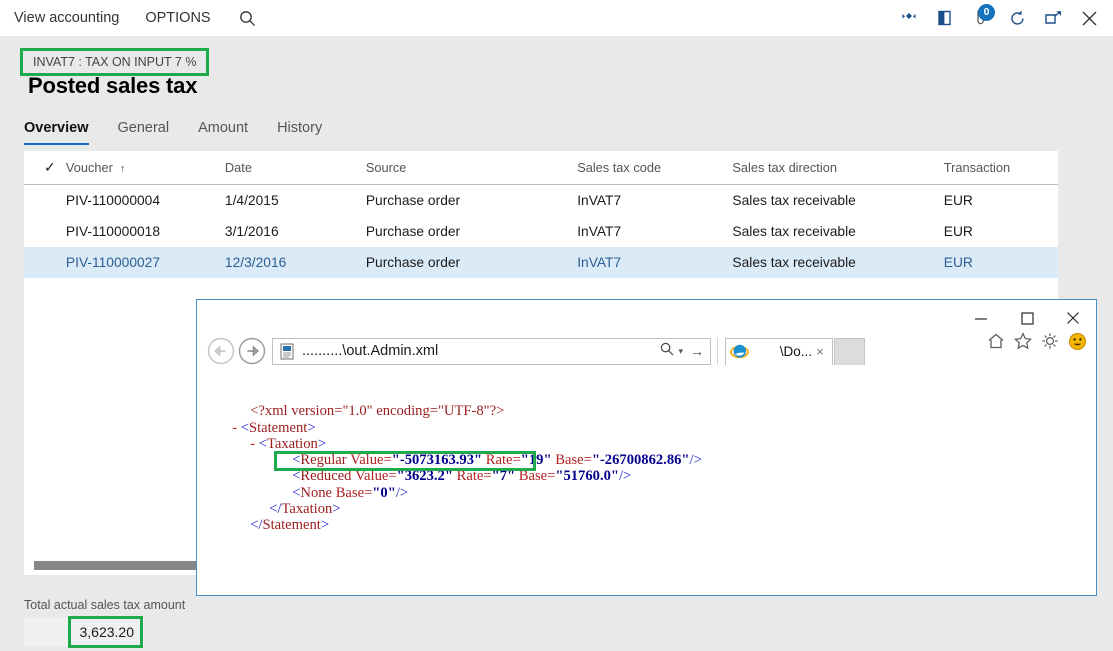 This screenshot has width=1113, height=651. I want to click on xml-document-icon, so click(287, 351).